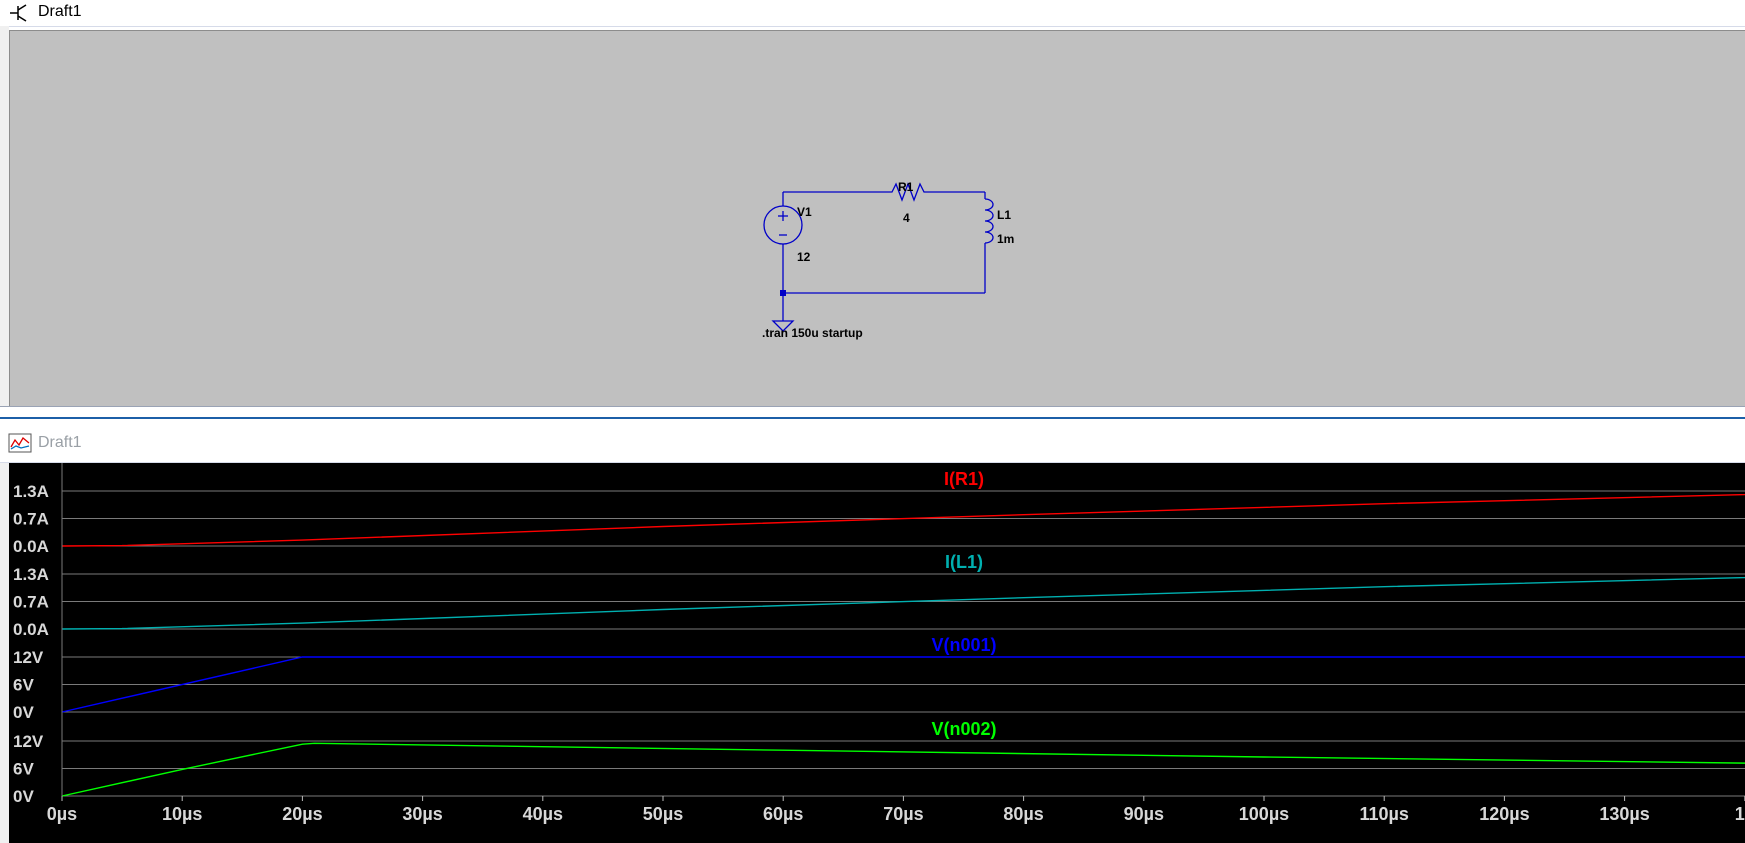  Describe the element at coordinates (903, 769) in the screenshot. I see `trace-line-v-n002-` at that location.